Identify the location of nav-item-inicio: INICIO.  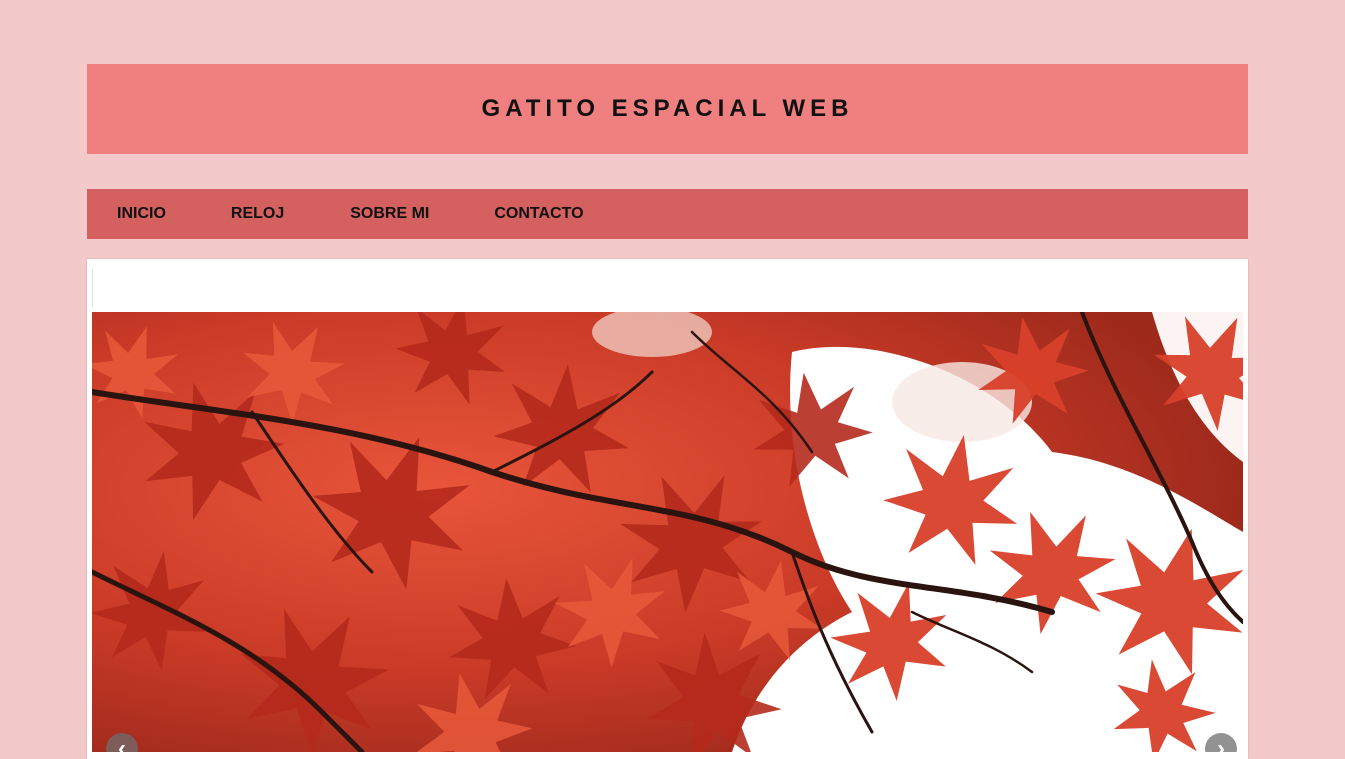
(141, 214).